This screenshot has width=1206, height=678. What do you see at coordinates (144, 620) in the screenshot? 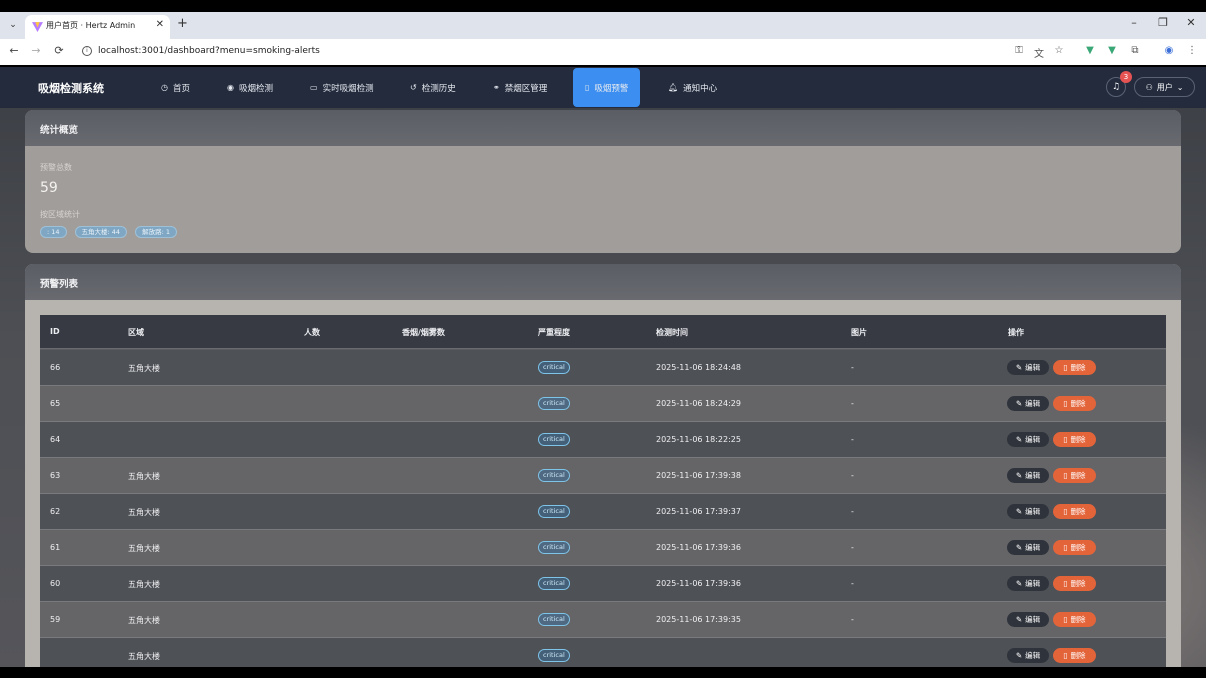
I see `cell-zone: 五角大楼` at bounding box center [144, 620].